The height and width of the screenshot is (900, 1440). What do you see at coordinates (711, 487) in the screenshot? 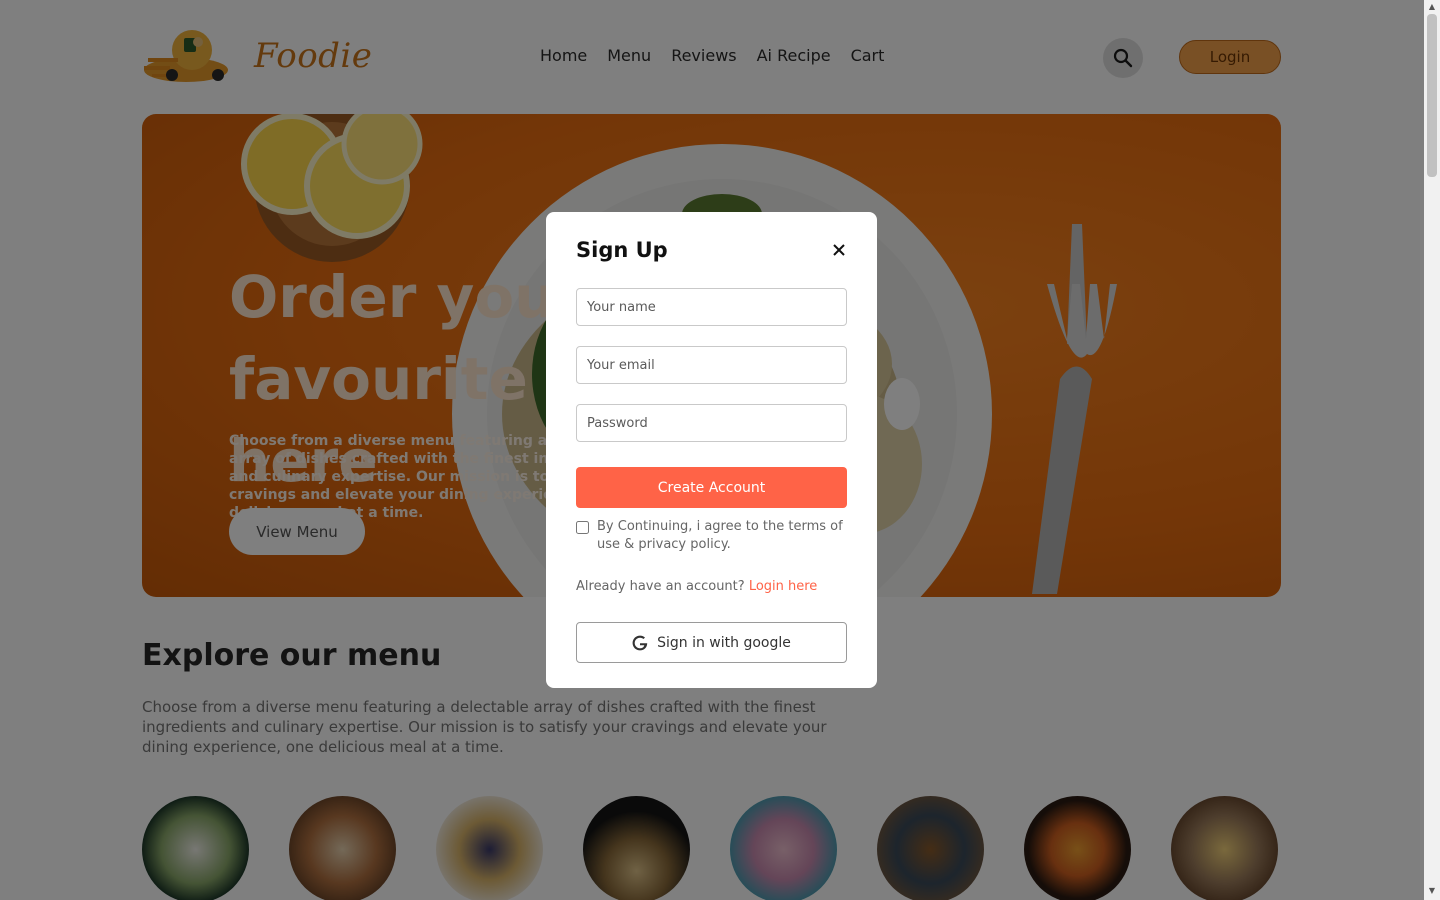
I see `create-account-button: Create Account` at bounding box center [711, 487].